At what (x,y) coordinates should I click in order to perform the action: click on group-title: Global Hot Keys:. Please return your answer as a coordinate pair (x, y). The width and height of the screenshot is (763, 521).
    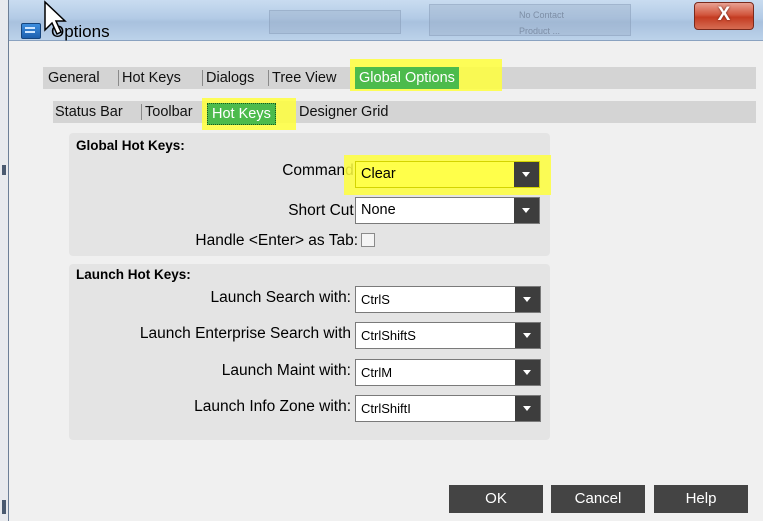
    Looking at the image, I should click on (130, 145).